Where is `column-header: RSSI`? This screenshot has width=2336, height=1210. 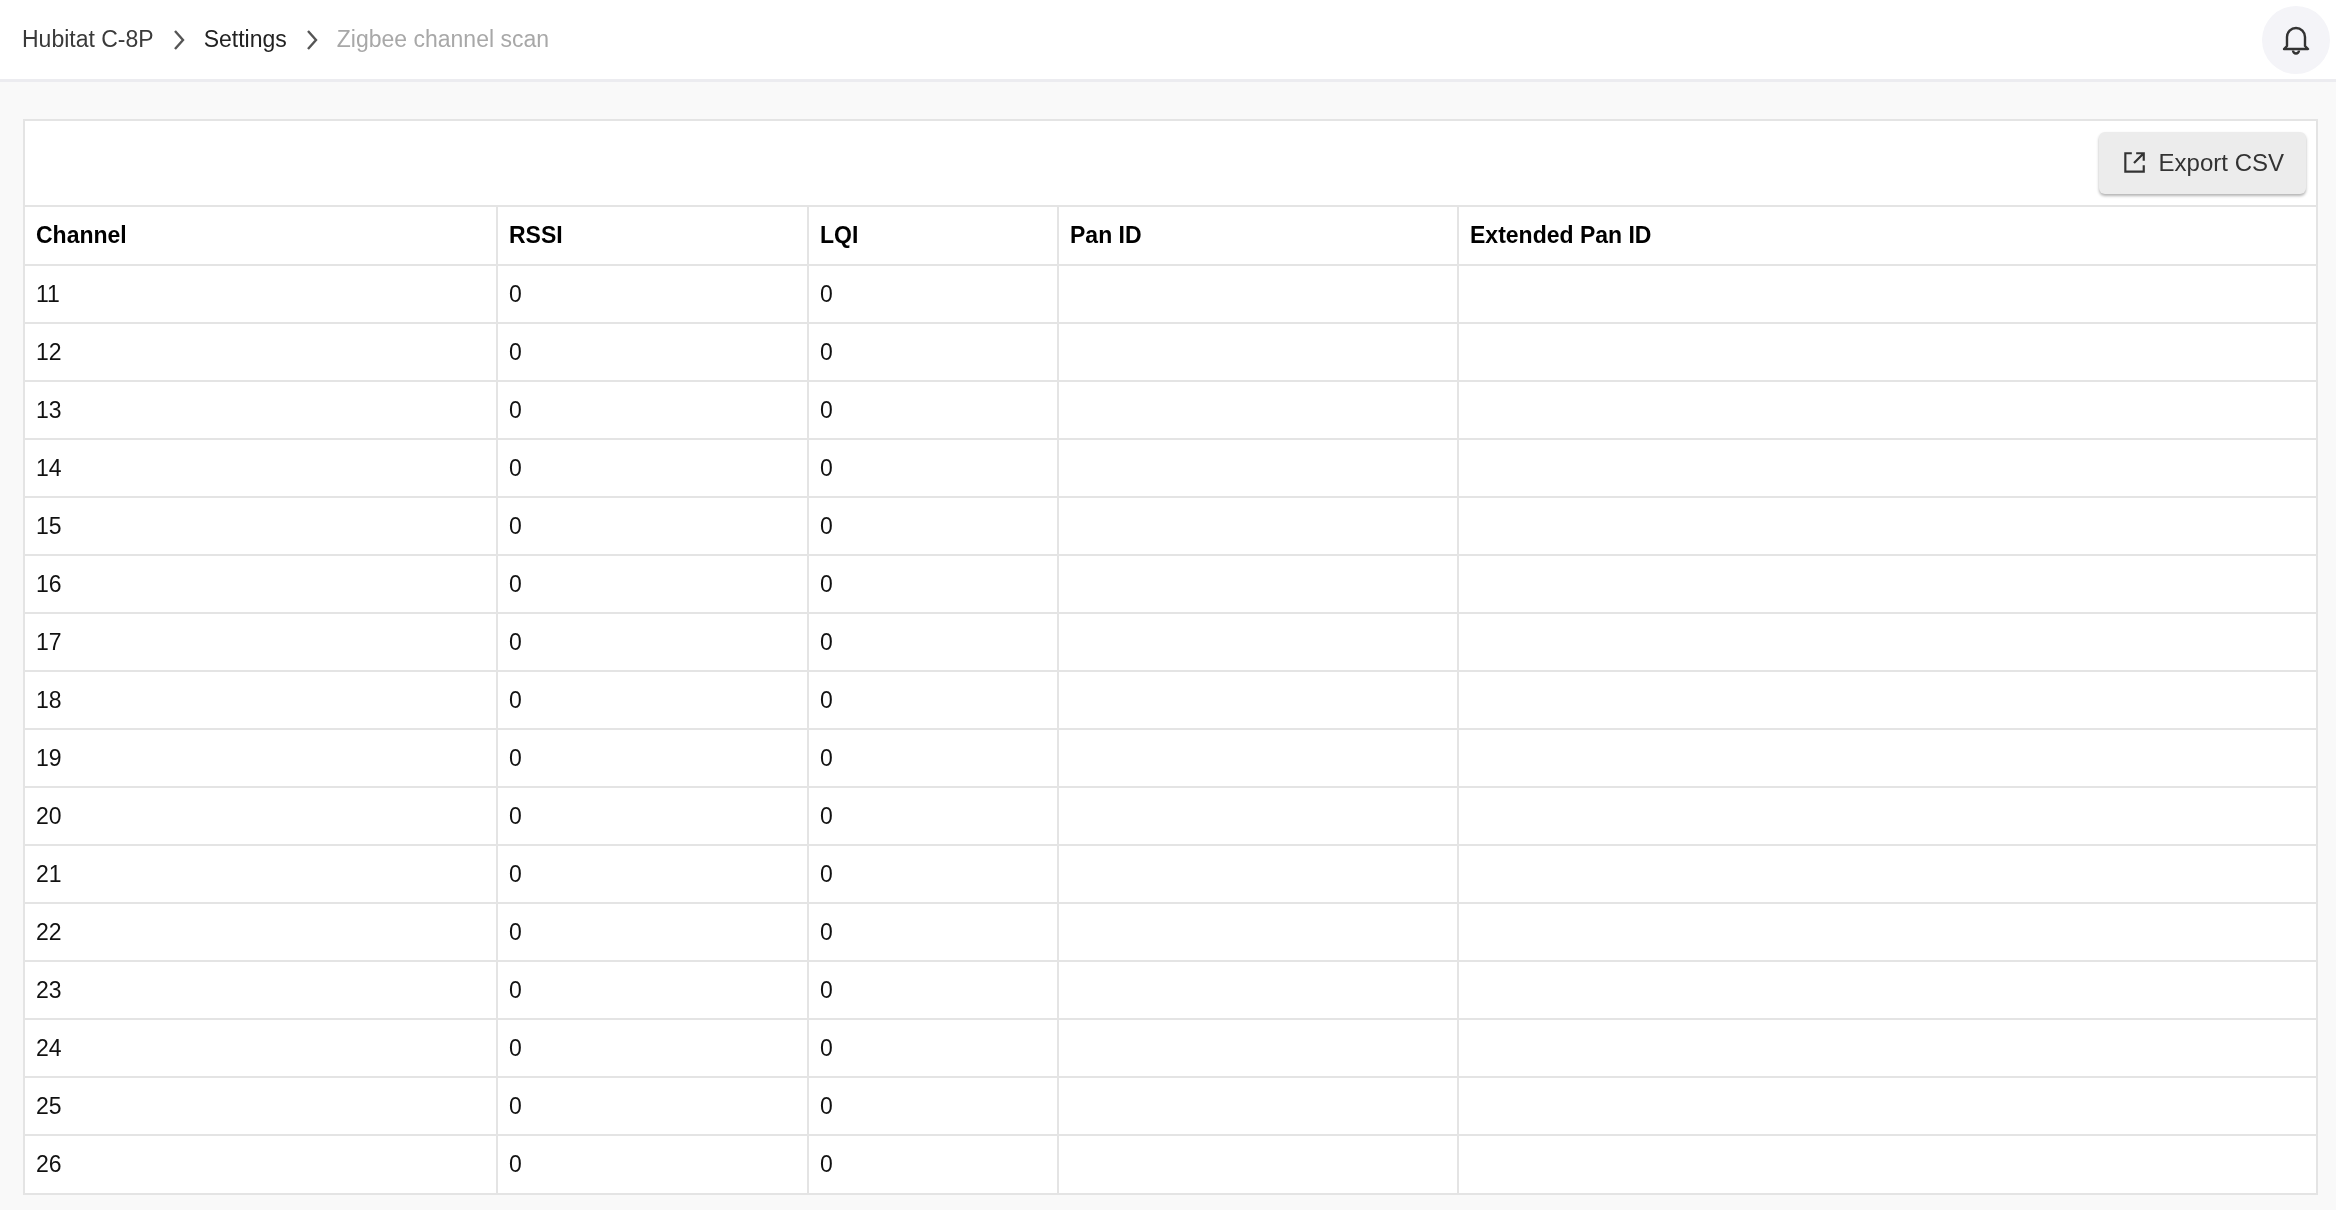
column-header: RSSI is located at coordinates (652, 236).